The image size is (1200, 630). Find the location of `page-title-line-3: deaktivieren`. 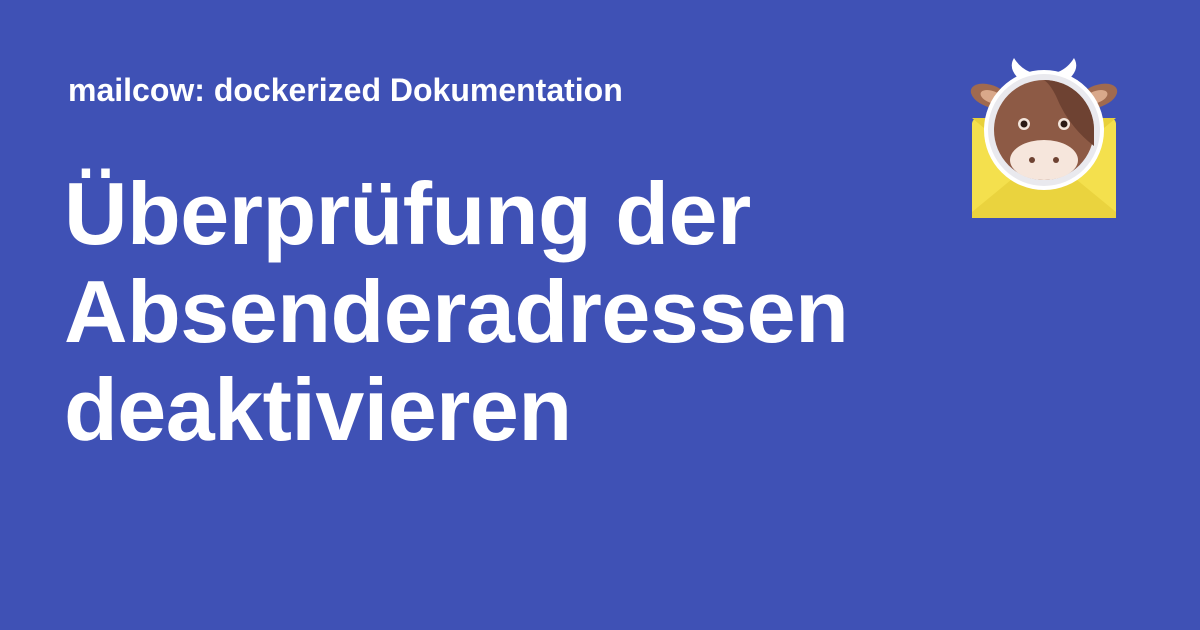

page-title-line-3: deaktivieren is located at coordinates (318, 409).